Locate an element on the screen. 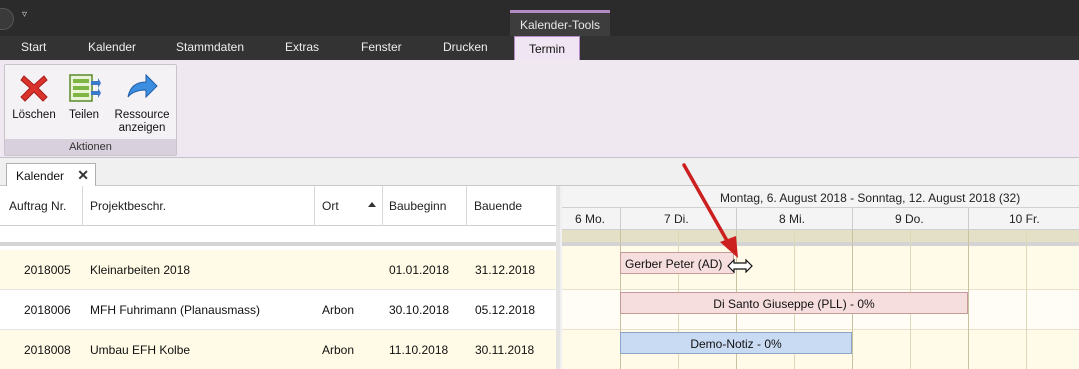 The height and width of the screenshot is (369, 1079). panel-splitter is located at coordinates (558, 277).